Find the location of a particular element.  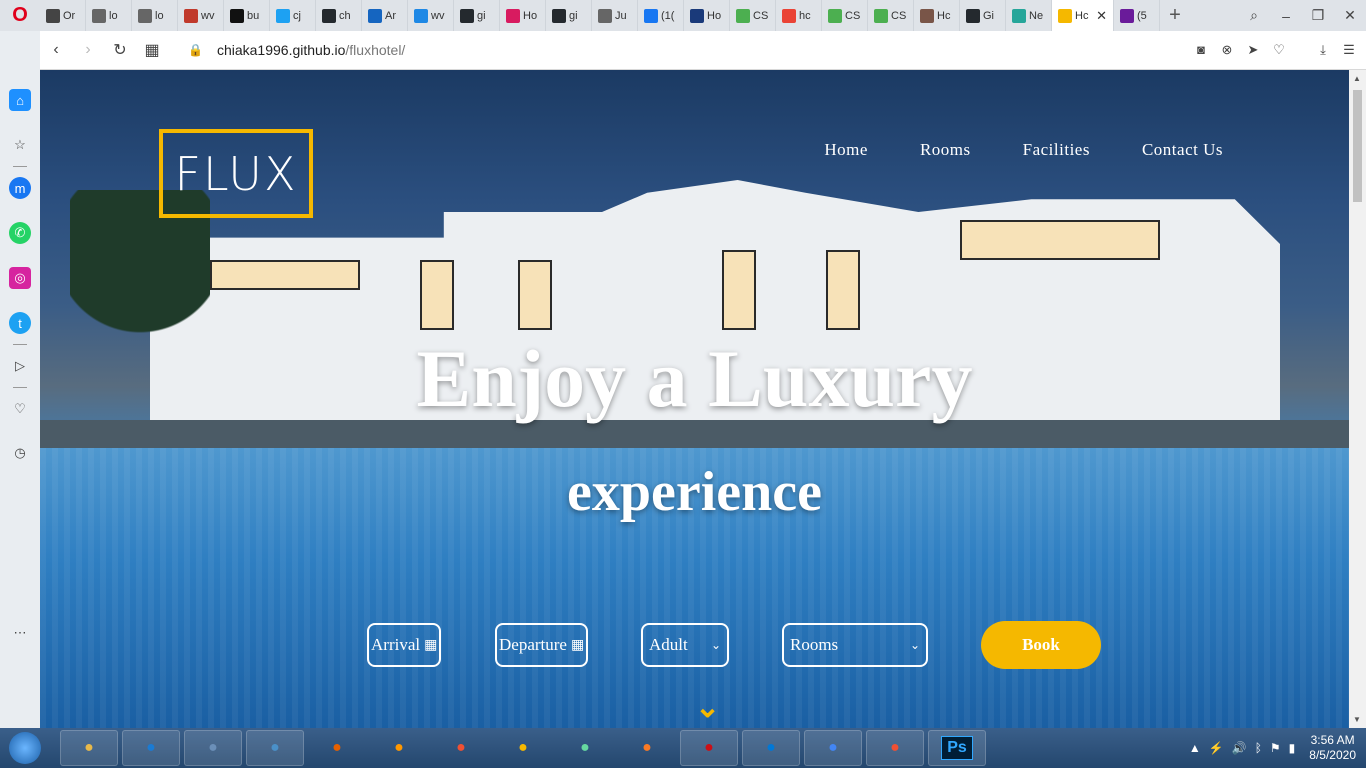

browser-tab: bu is located at coordinates (247, 15).